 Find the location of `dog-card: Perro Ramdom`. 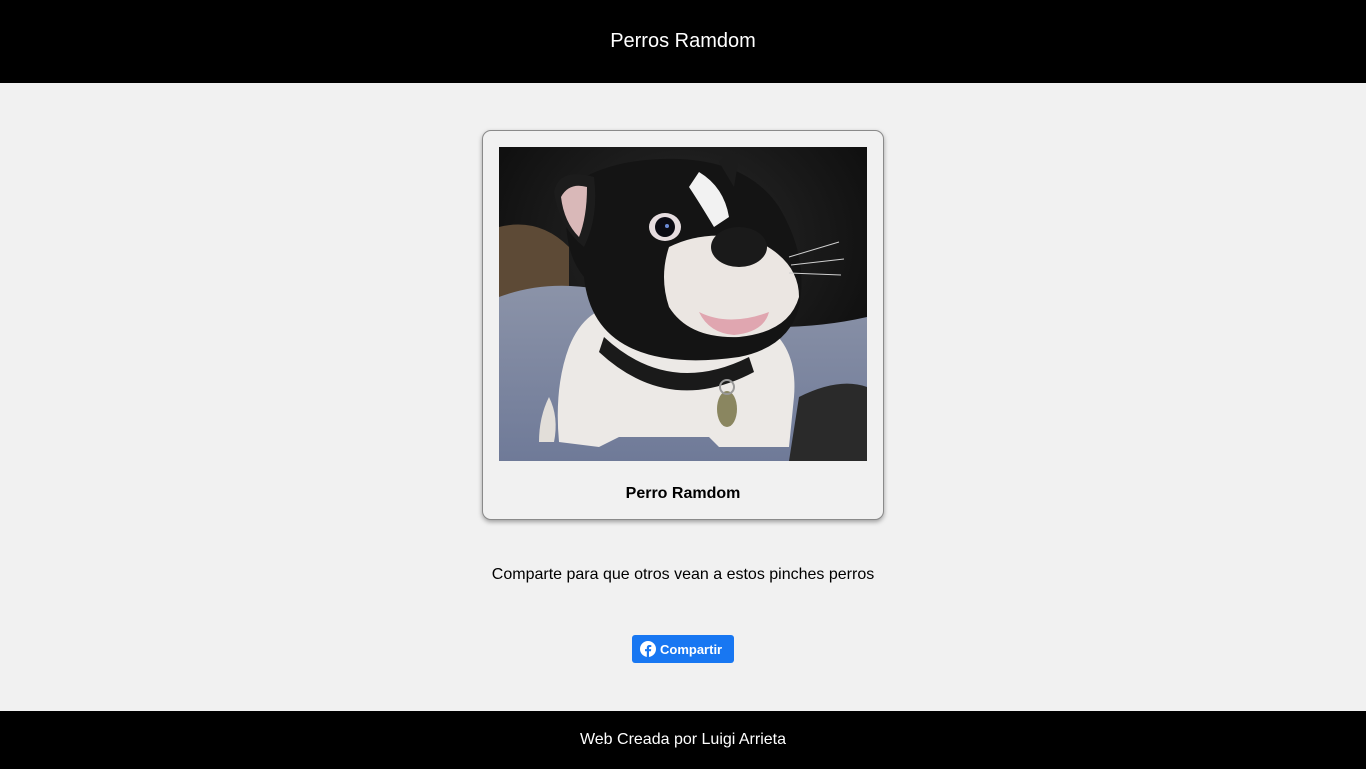

dog-card: Perro Ramdom is located at coordinates (683, 325).